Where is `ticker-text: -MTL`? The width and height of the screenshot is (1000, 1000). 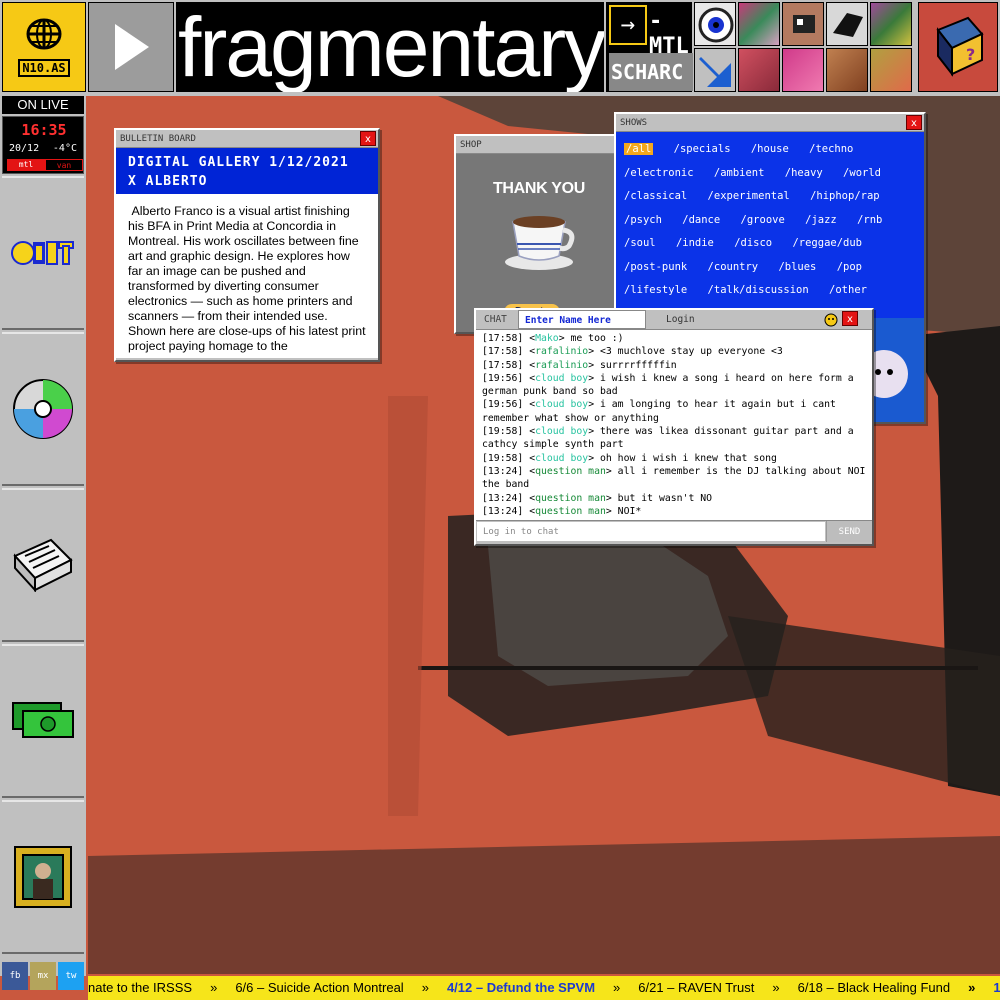 ticker-text: -MTL is located at coordinates (669, 34).